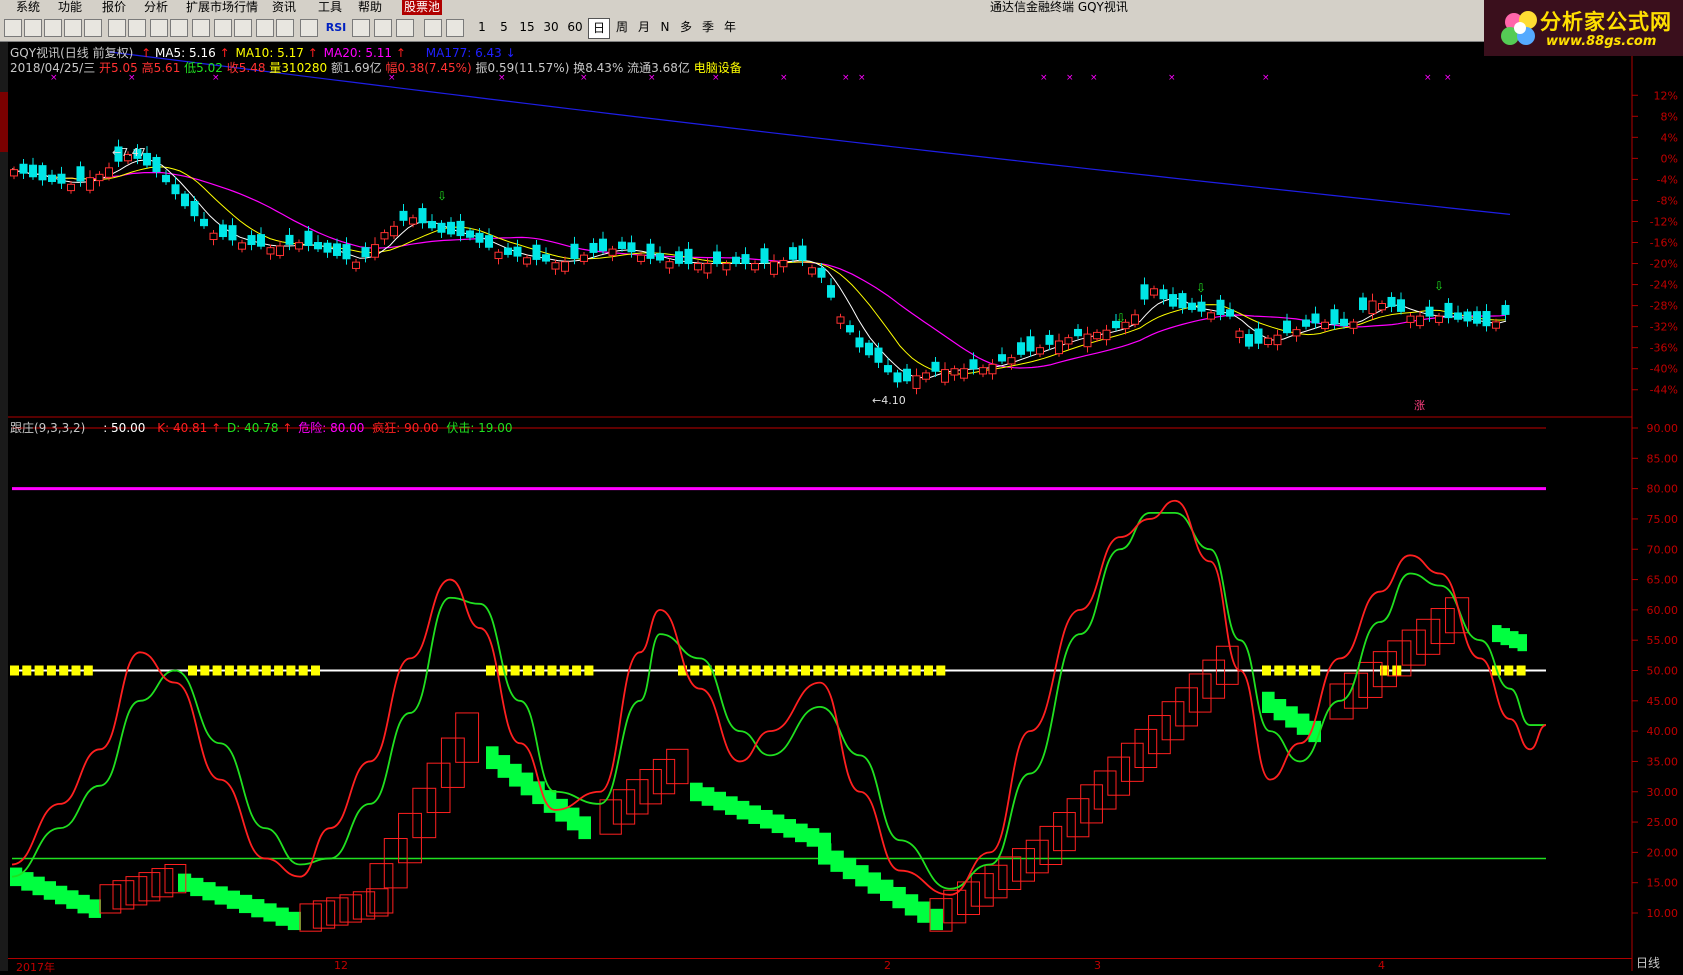 The image size is (1683, 975). Describe the element at coordinates (644, 27) in the screenshot. I see `period-month: 月` at that location.